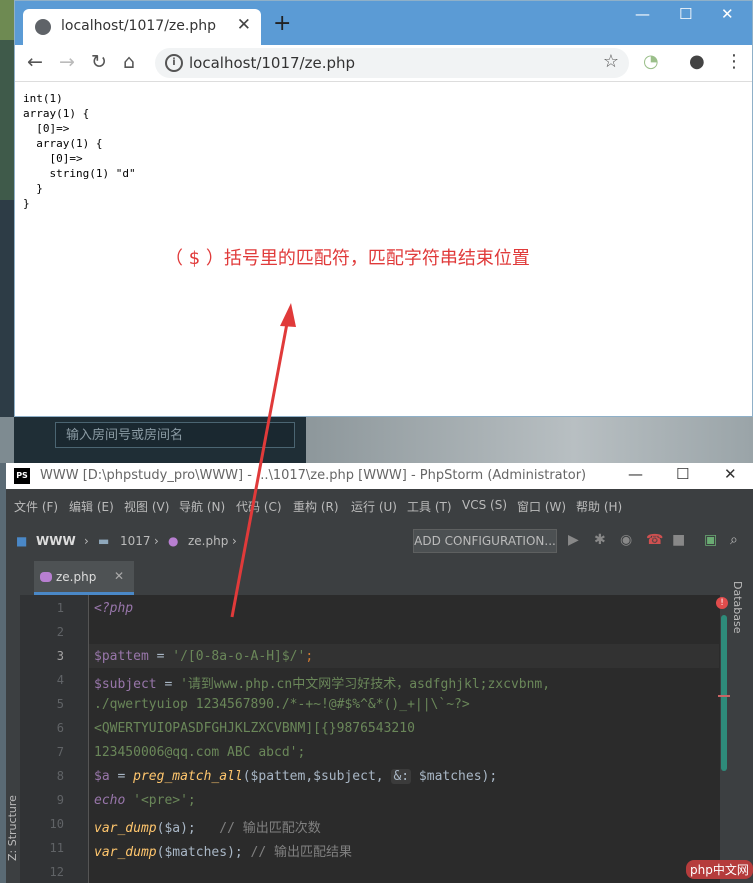 The height and width of the screenshot is (883, 753). I want to click on tab-title: localhost/1017/ze.php, so click(138, 26).